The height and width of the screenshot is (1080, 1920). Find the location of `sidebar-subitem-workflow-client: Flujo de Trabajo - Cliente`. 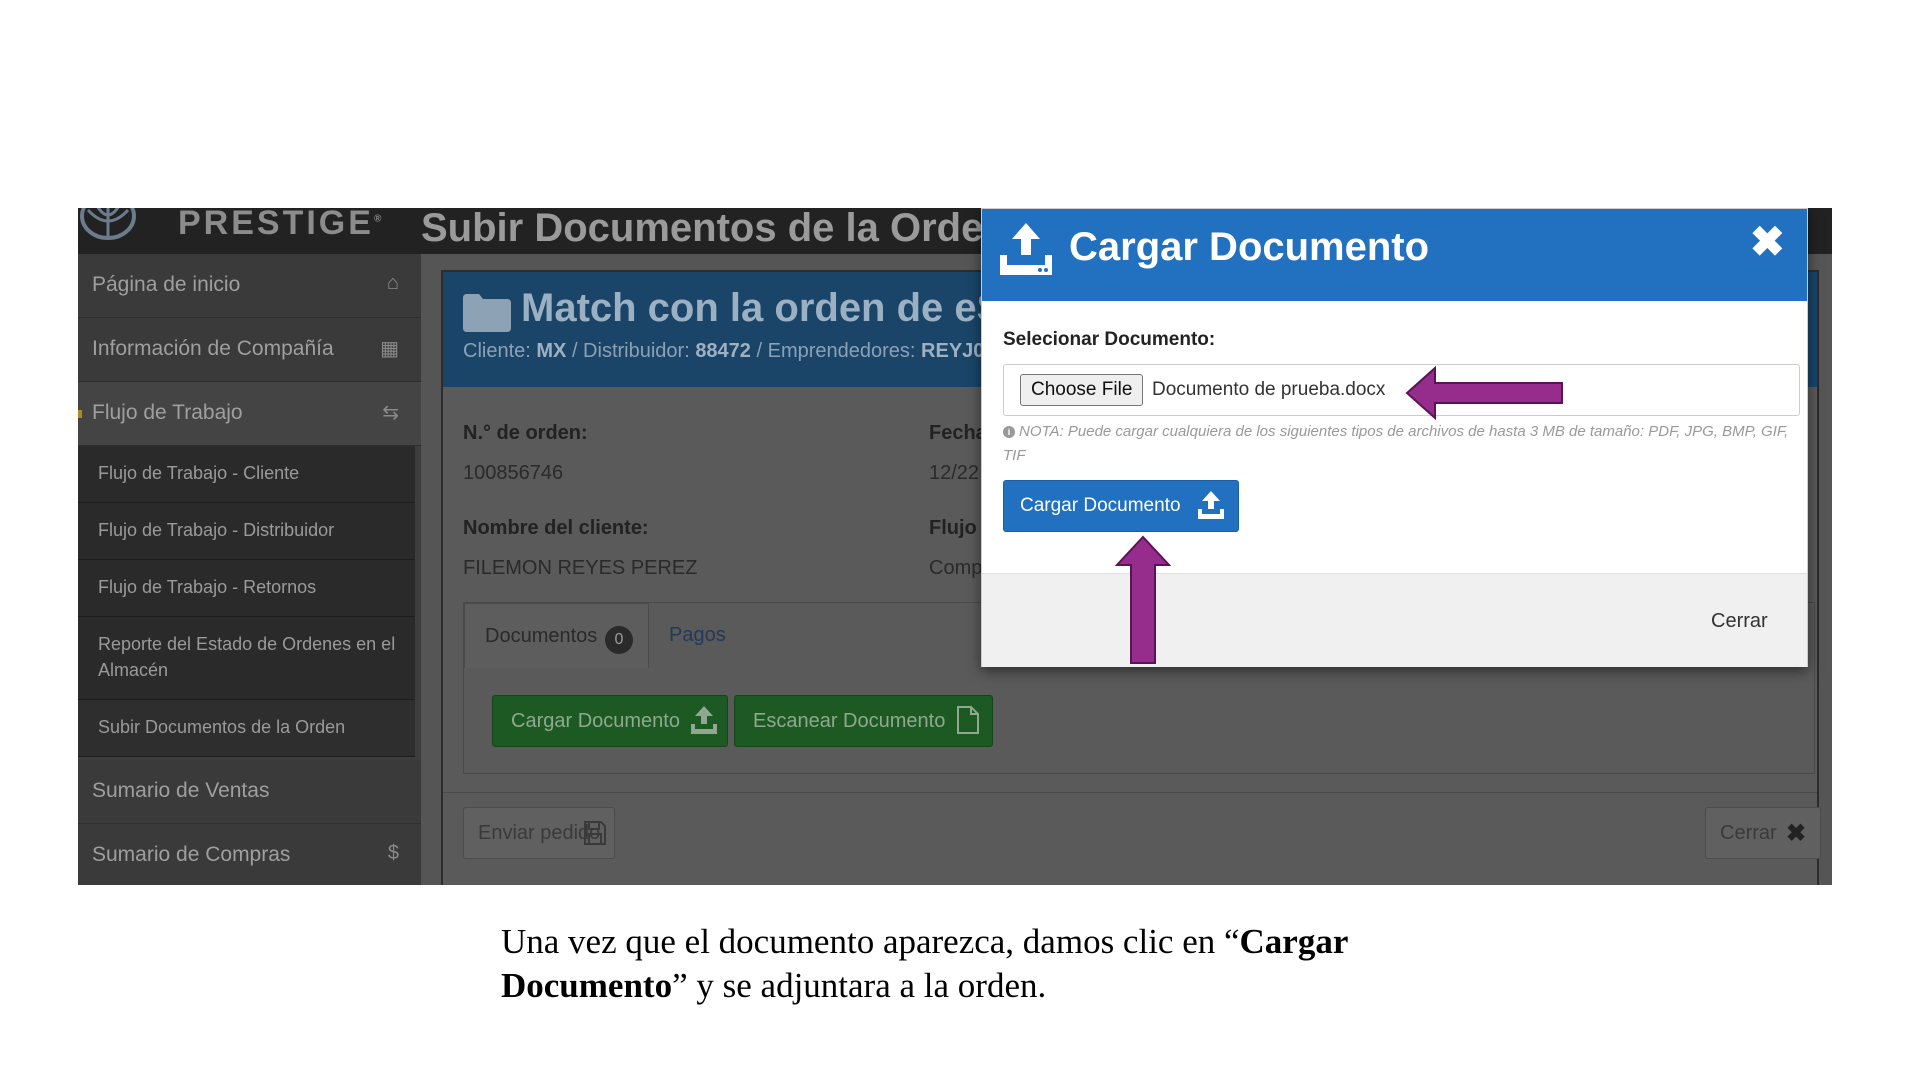

sidebar-subitem-workflow-client: Flujo de Trabajo - Cliente is located at coordinates (246, 474).